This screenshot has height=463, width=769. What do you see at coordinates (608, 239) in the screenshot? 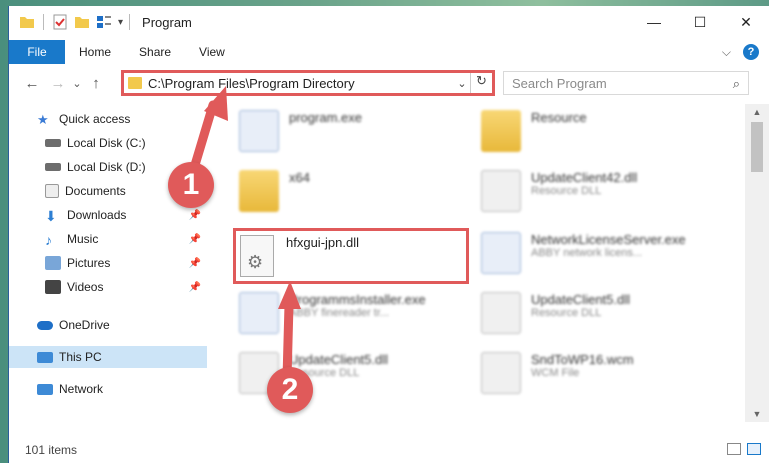
I see `file-name: NetworkLicenseServer.exe` at bounding box center [608, 239].